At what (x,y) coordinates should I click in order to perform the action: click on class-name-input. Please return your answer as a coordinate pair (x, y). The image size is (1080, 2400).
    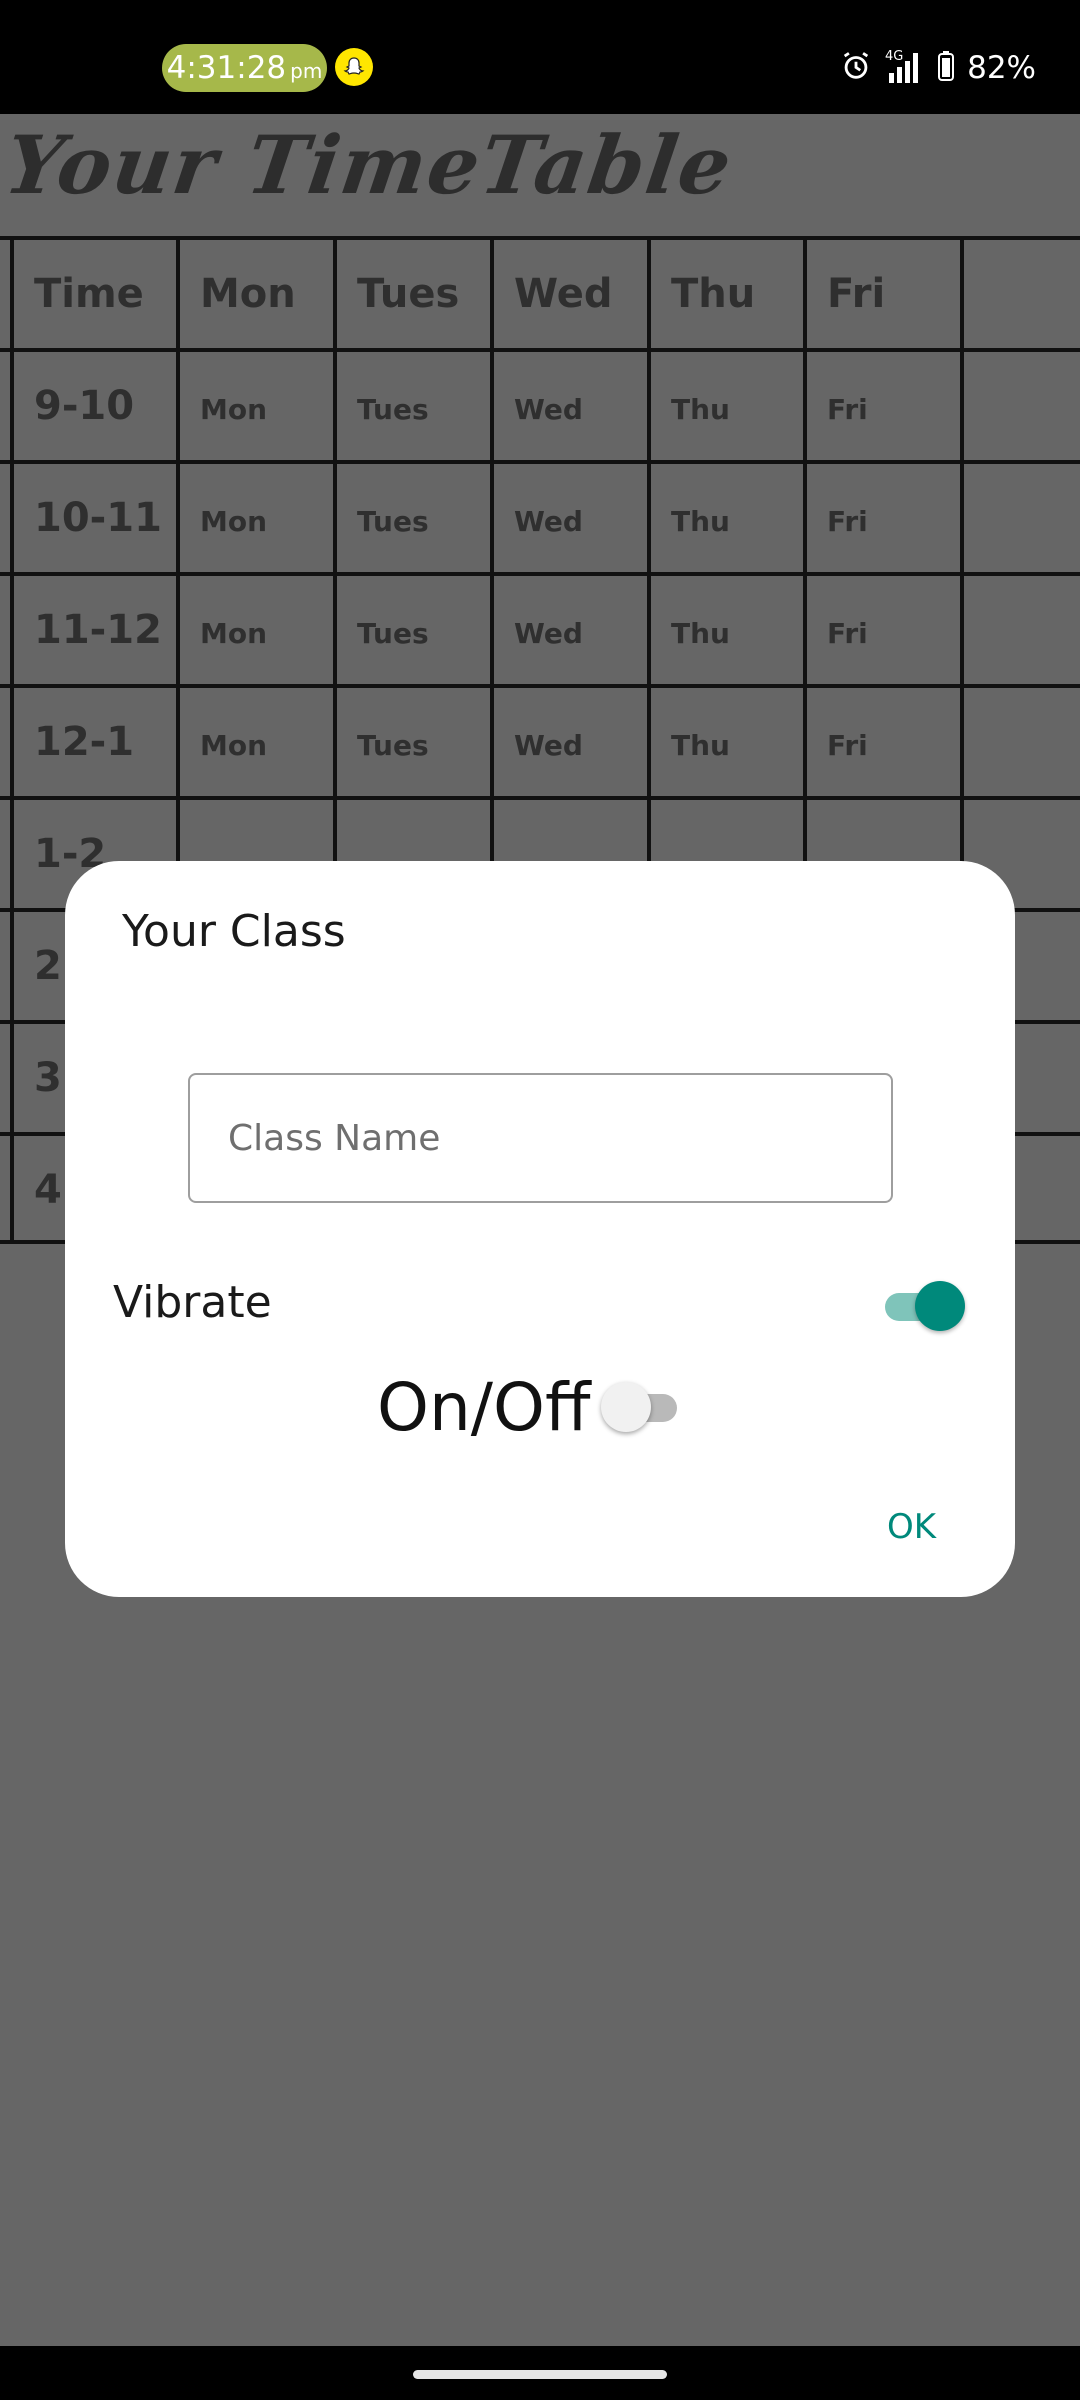
    Looking at the image, I should click on (558, 1138).